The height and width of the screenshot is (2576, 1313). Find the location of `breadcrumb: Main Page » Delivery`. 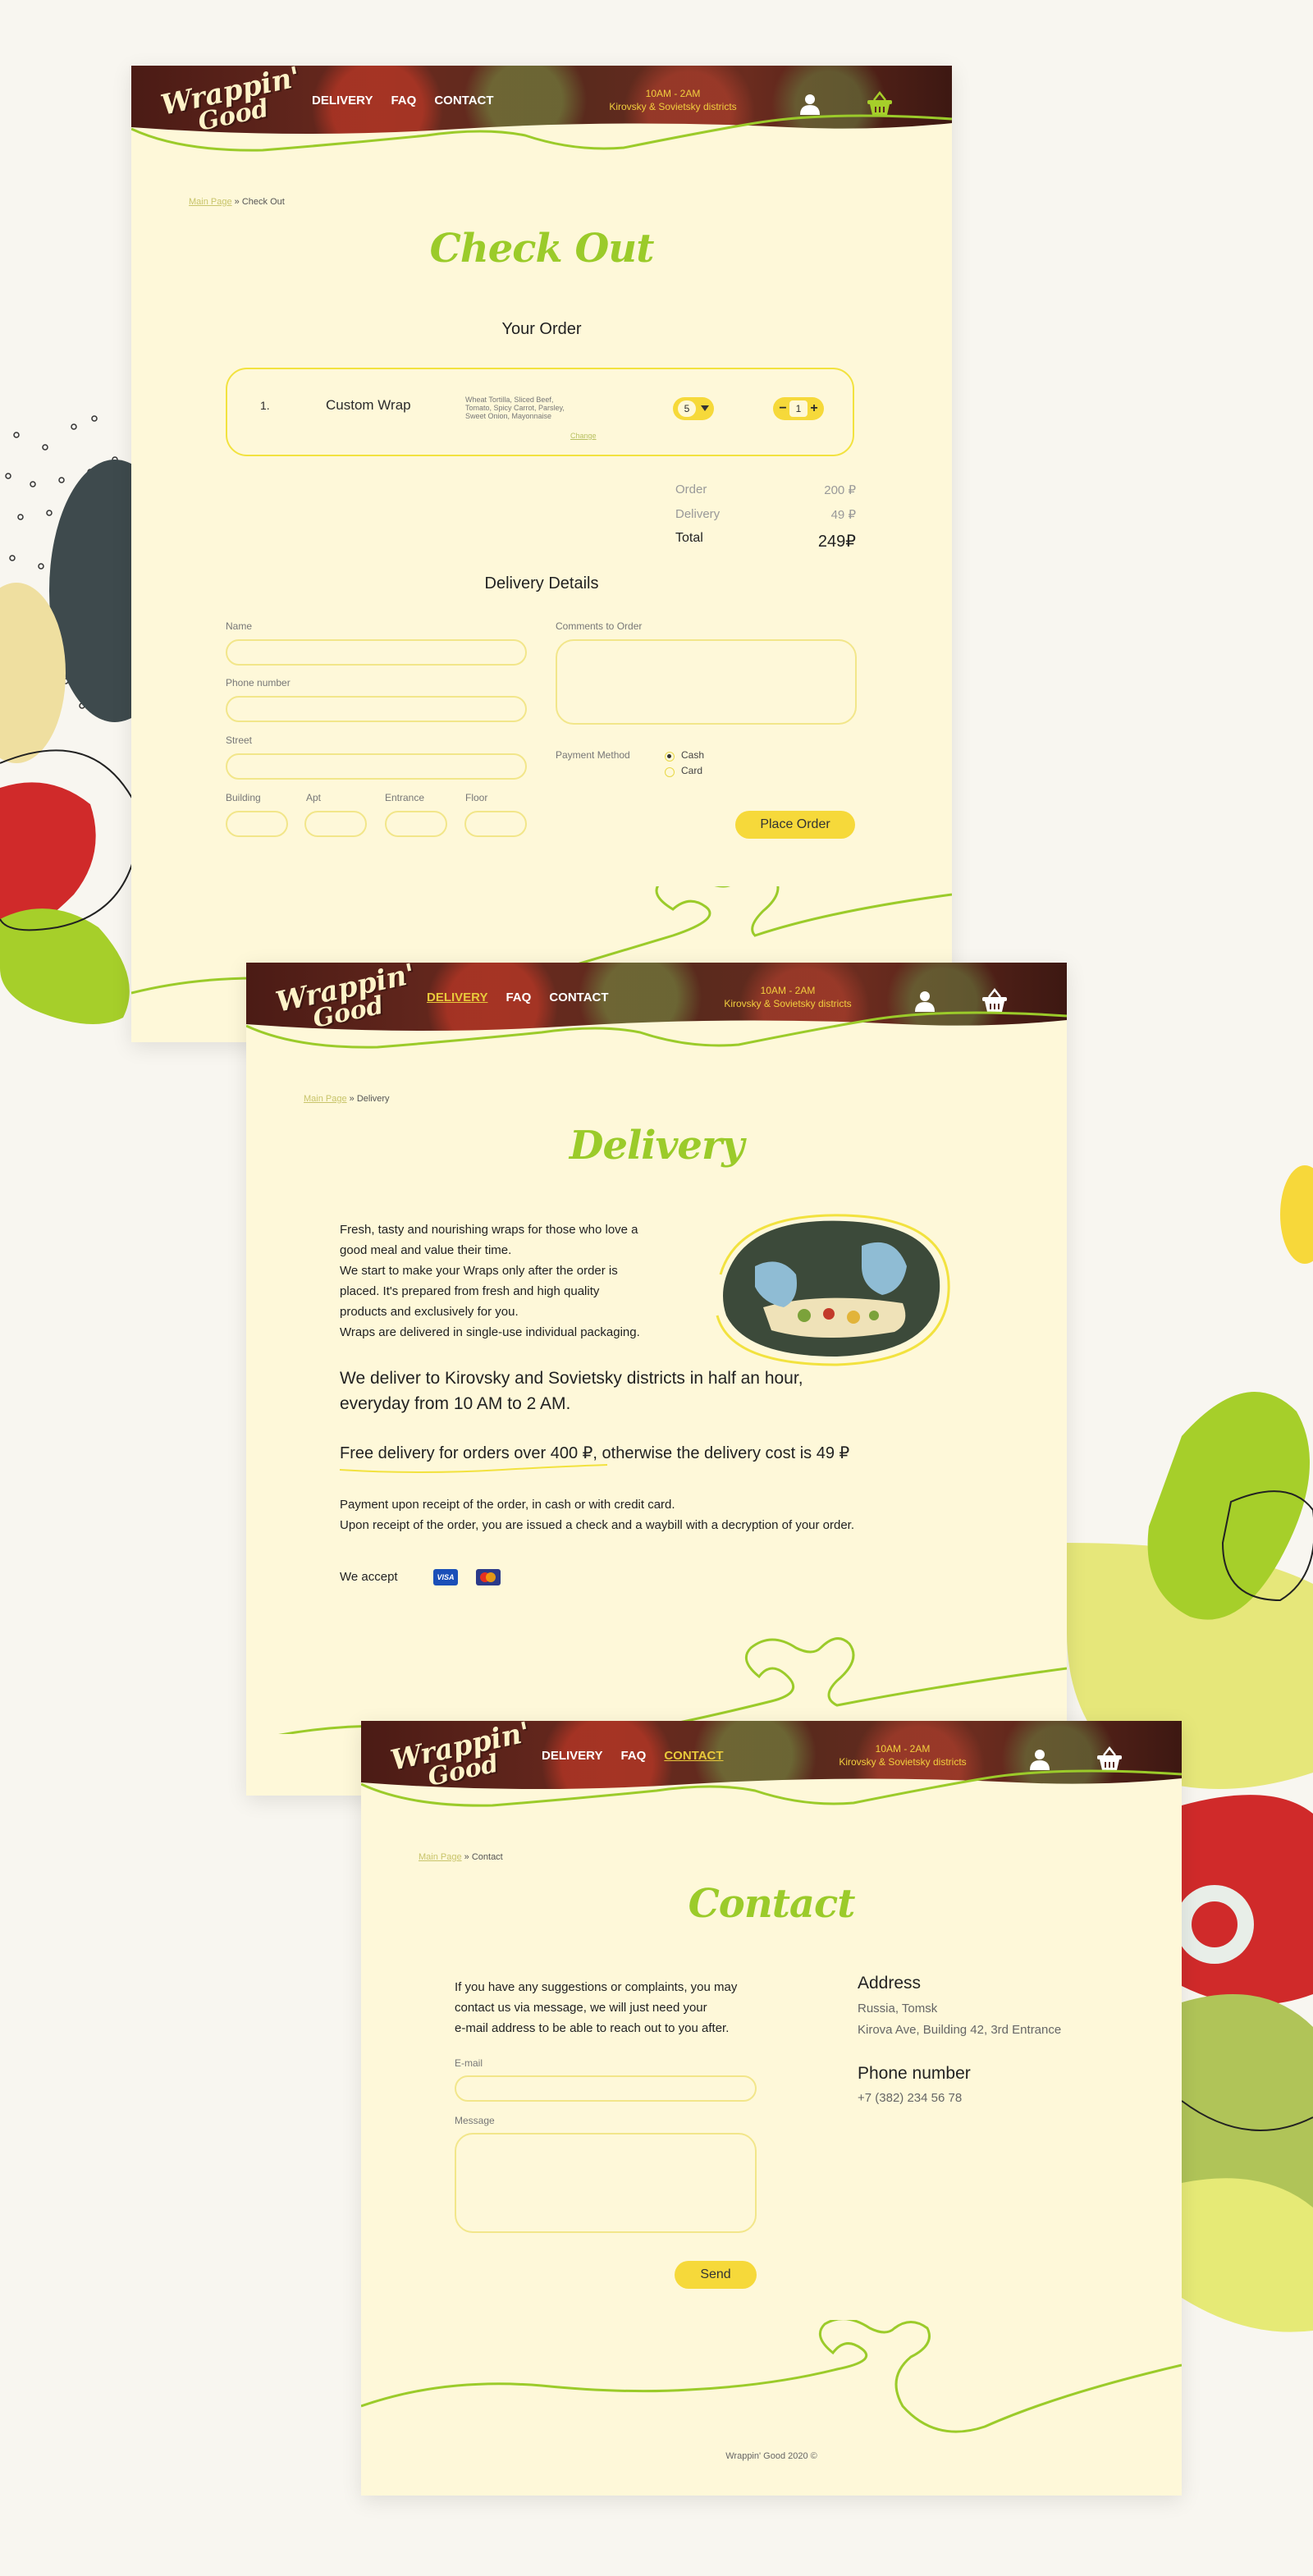

breadcrumb: Main Page » Delivery is located at coordinates (347, 1099).